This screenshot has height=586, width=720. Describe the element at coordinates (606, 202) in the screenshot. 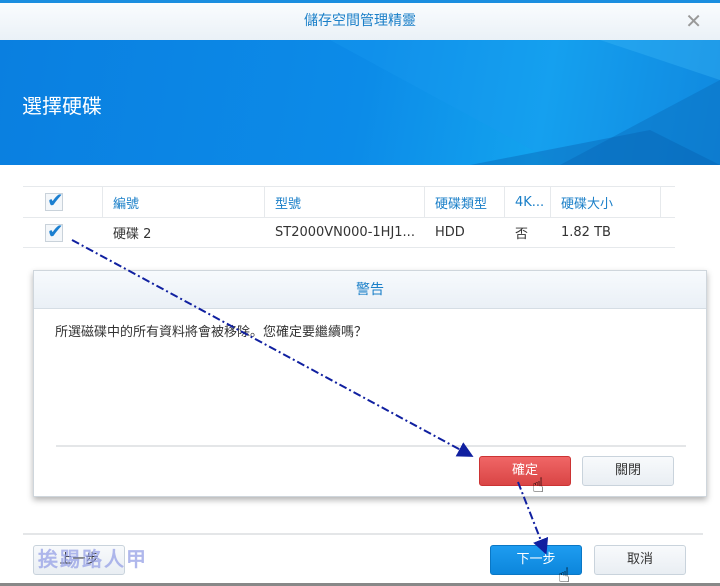

I see `col-size: 硬碟大小` at that location.